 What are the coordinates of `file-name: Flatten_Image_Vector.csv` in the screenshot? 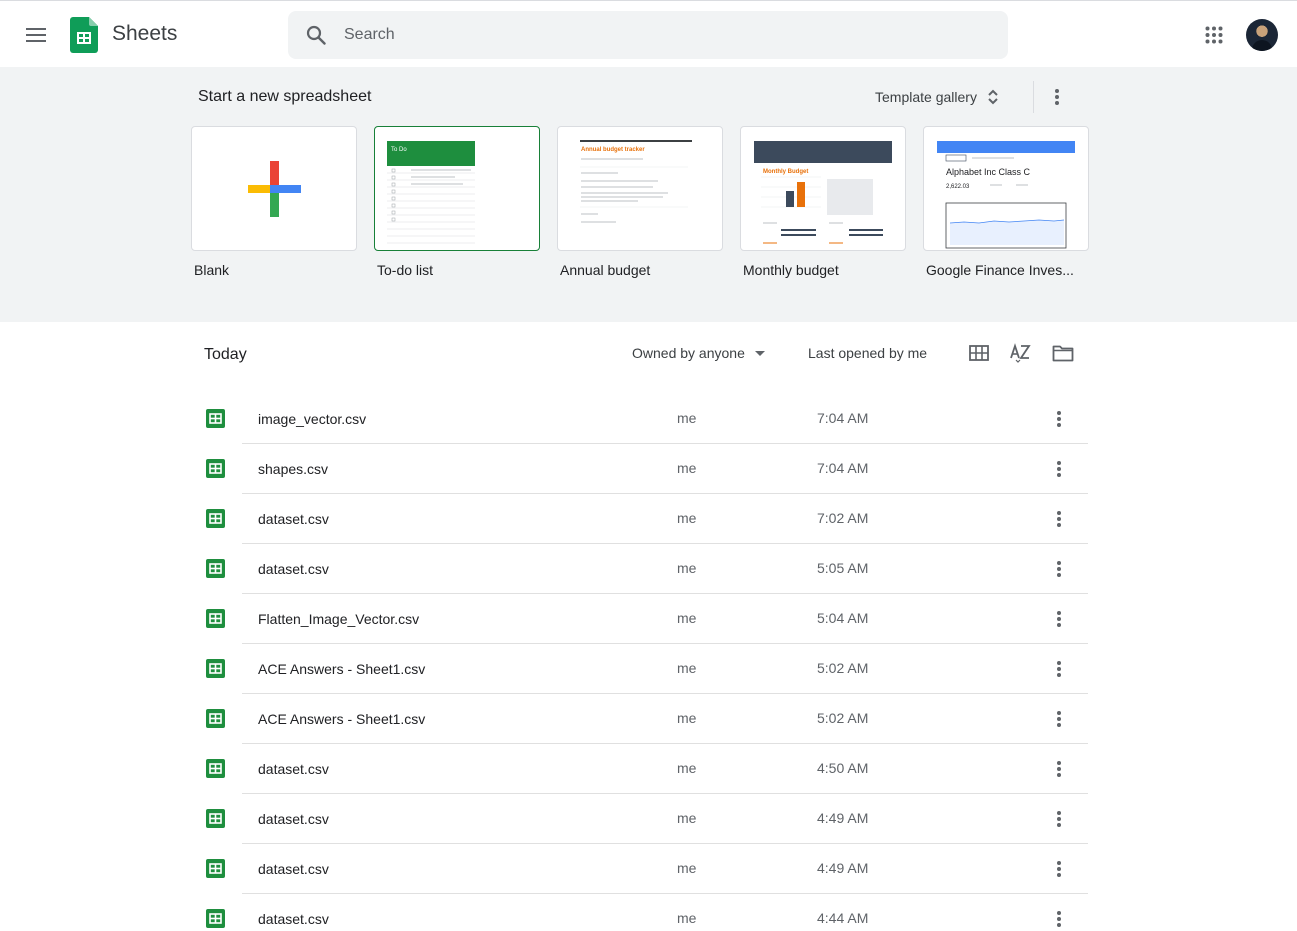 It's located at (339, 619).